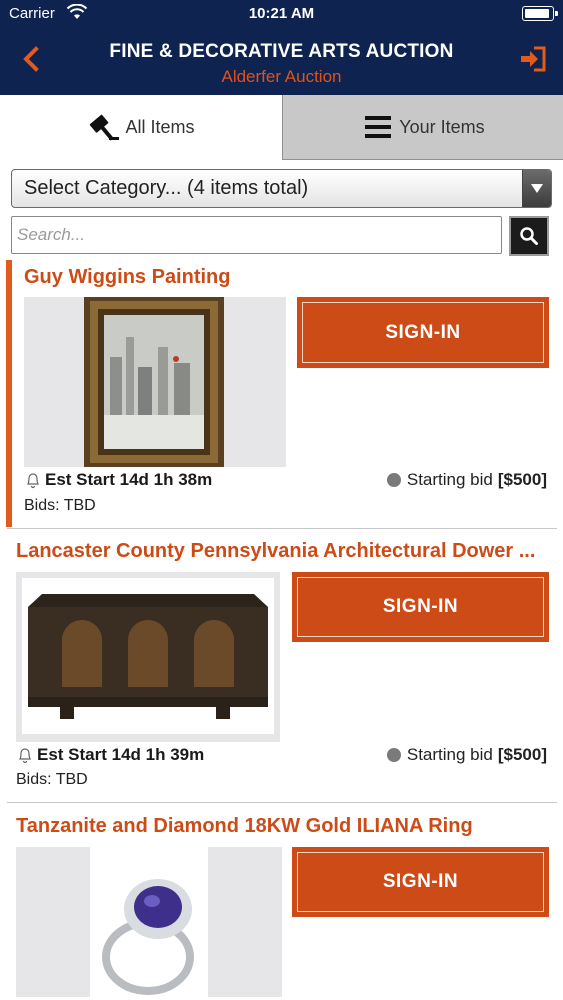 The width and height of the screenshot is (563, 1000). I want to click on search-button, so click(529, 236).